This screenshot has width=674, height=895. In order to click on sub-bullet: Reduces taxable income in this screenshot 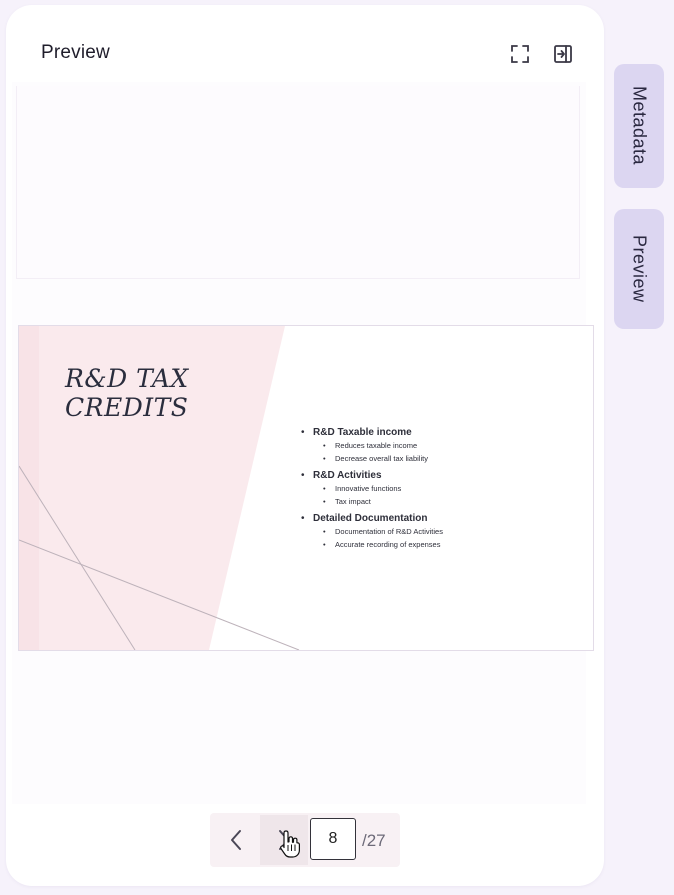, I will do `click(446, 445)`.